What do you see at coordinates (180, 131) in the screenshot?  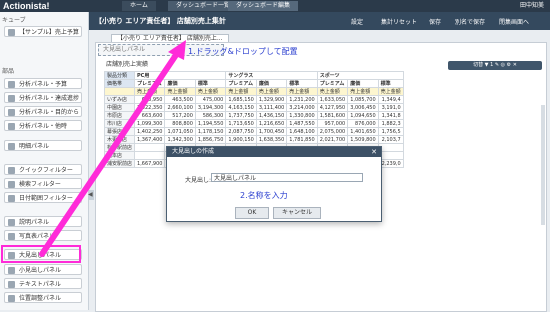 I see `cell-value: 1,071,050` at bounding box center [180, 131].